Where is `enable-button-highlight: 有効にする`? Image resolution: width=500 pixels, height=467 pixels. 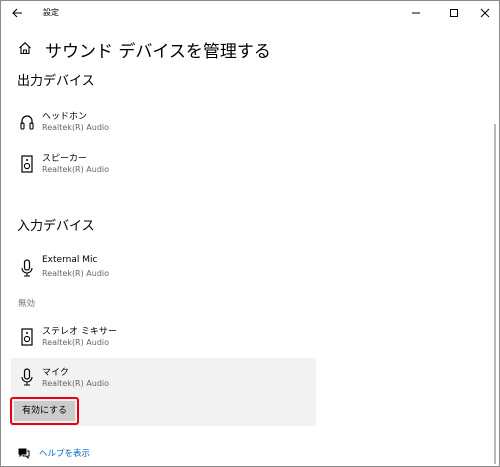
enable-button-highlight: 有効にする is located at coordinates (44, 411).